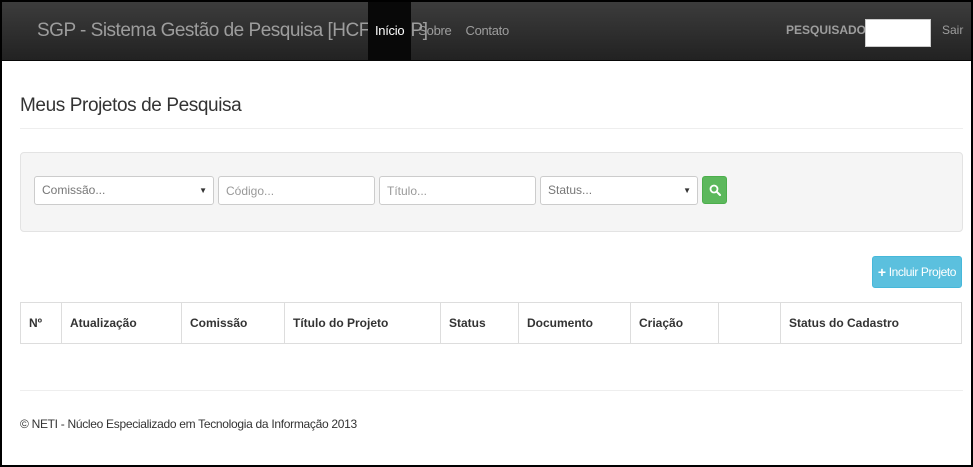  I want to click on titulo-input, so click(457, 190).